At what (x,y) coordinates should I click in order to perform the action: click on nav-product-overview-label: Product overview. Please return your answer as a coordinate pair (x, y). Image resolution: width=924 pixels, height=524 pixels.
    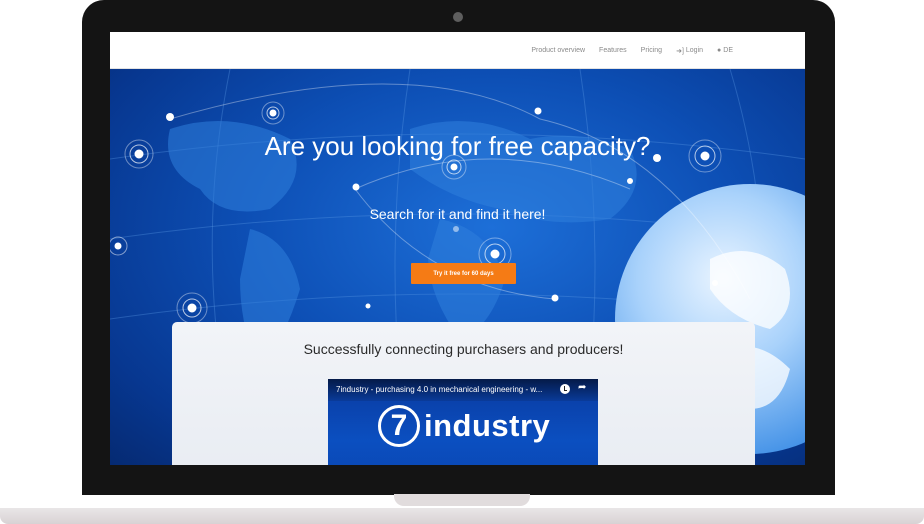
    Looking at the image, I should click on (558, 50).